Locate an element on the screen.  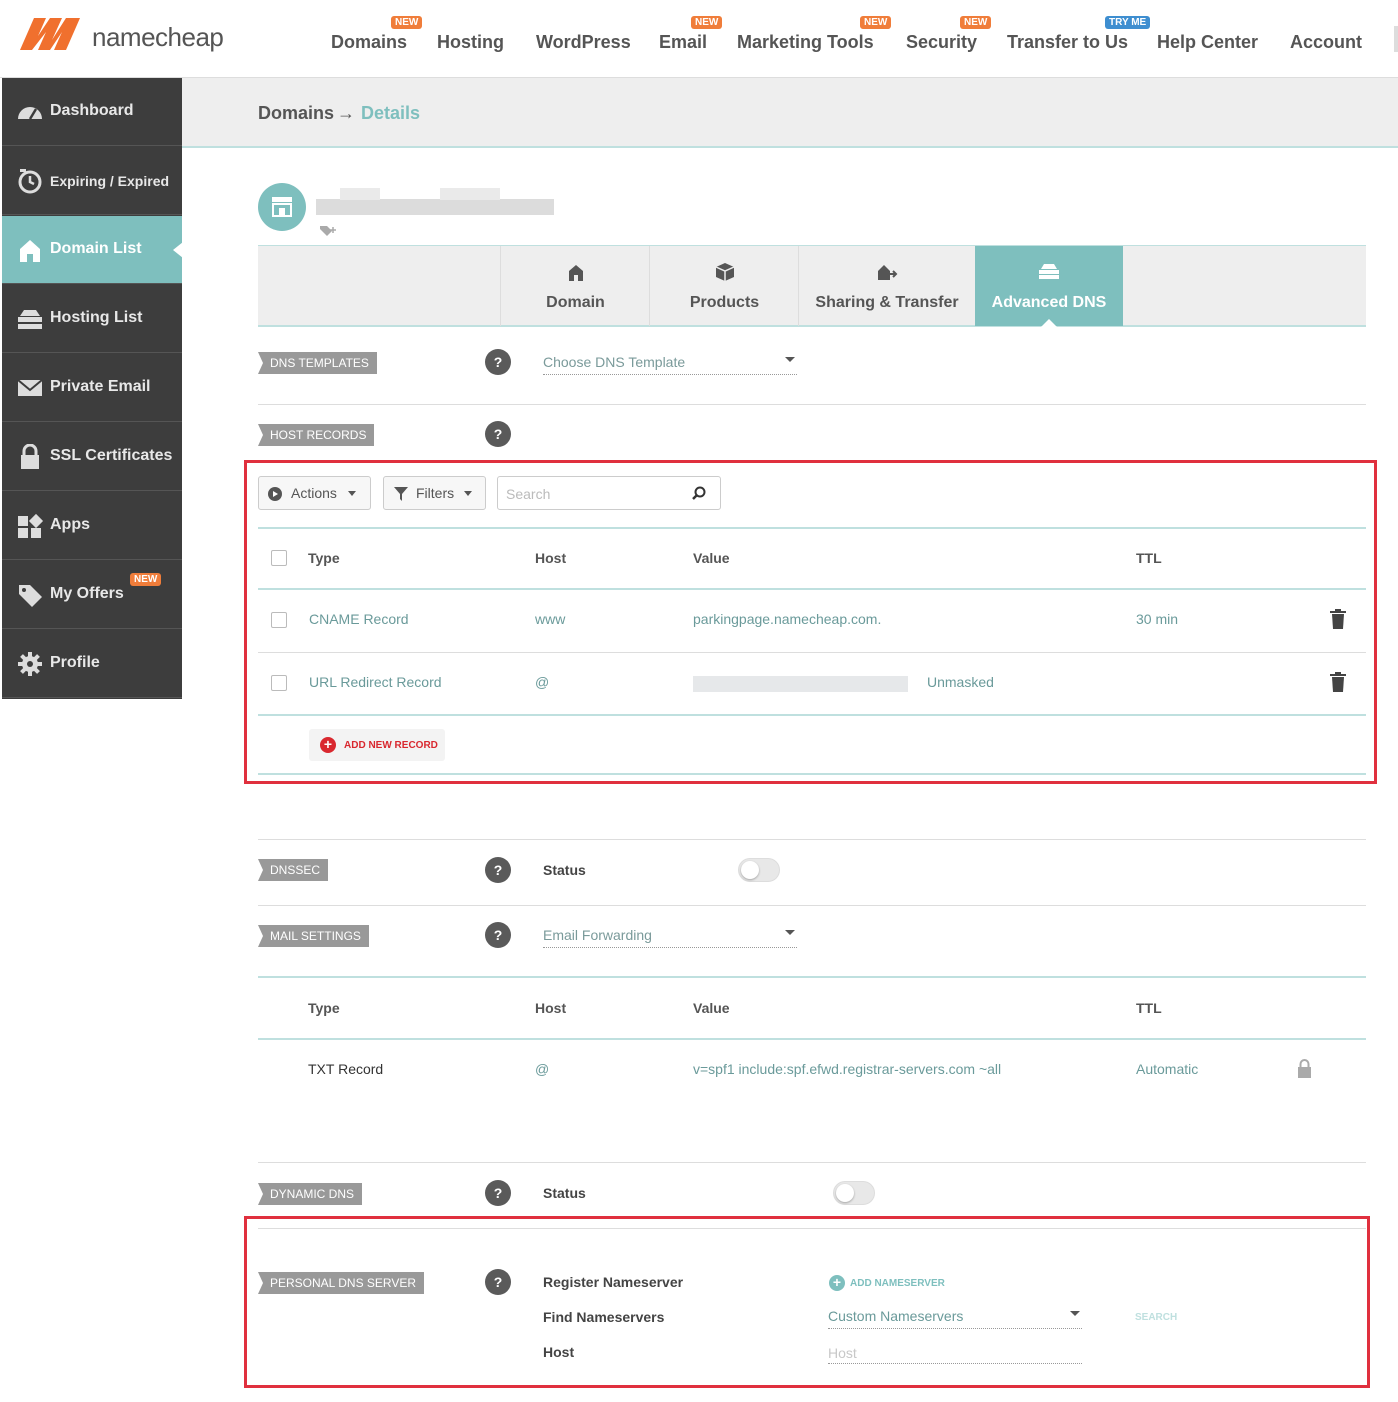
record-host: @ is located at coordinates (542, 1069).